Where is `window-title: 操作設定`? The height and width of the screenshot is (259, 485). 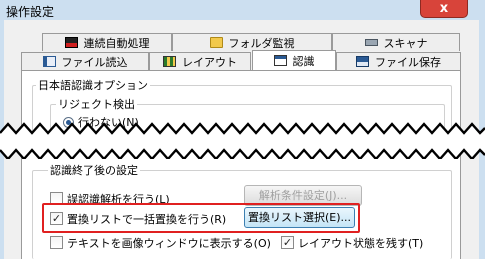 window-title: 操作設定 is located at coordinates (30, 12).